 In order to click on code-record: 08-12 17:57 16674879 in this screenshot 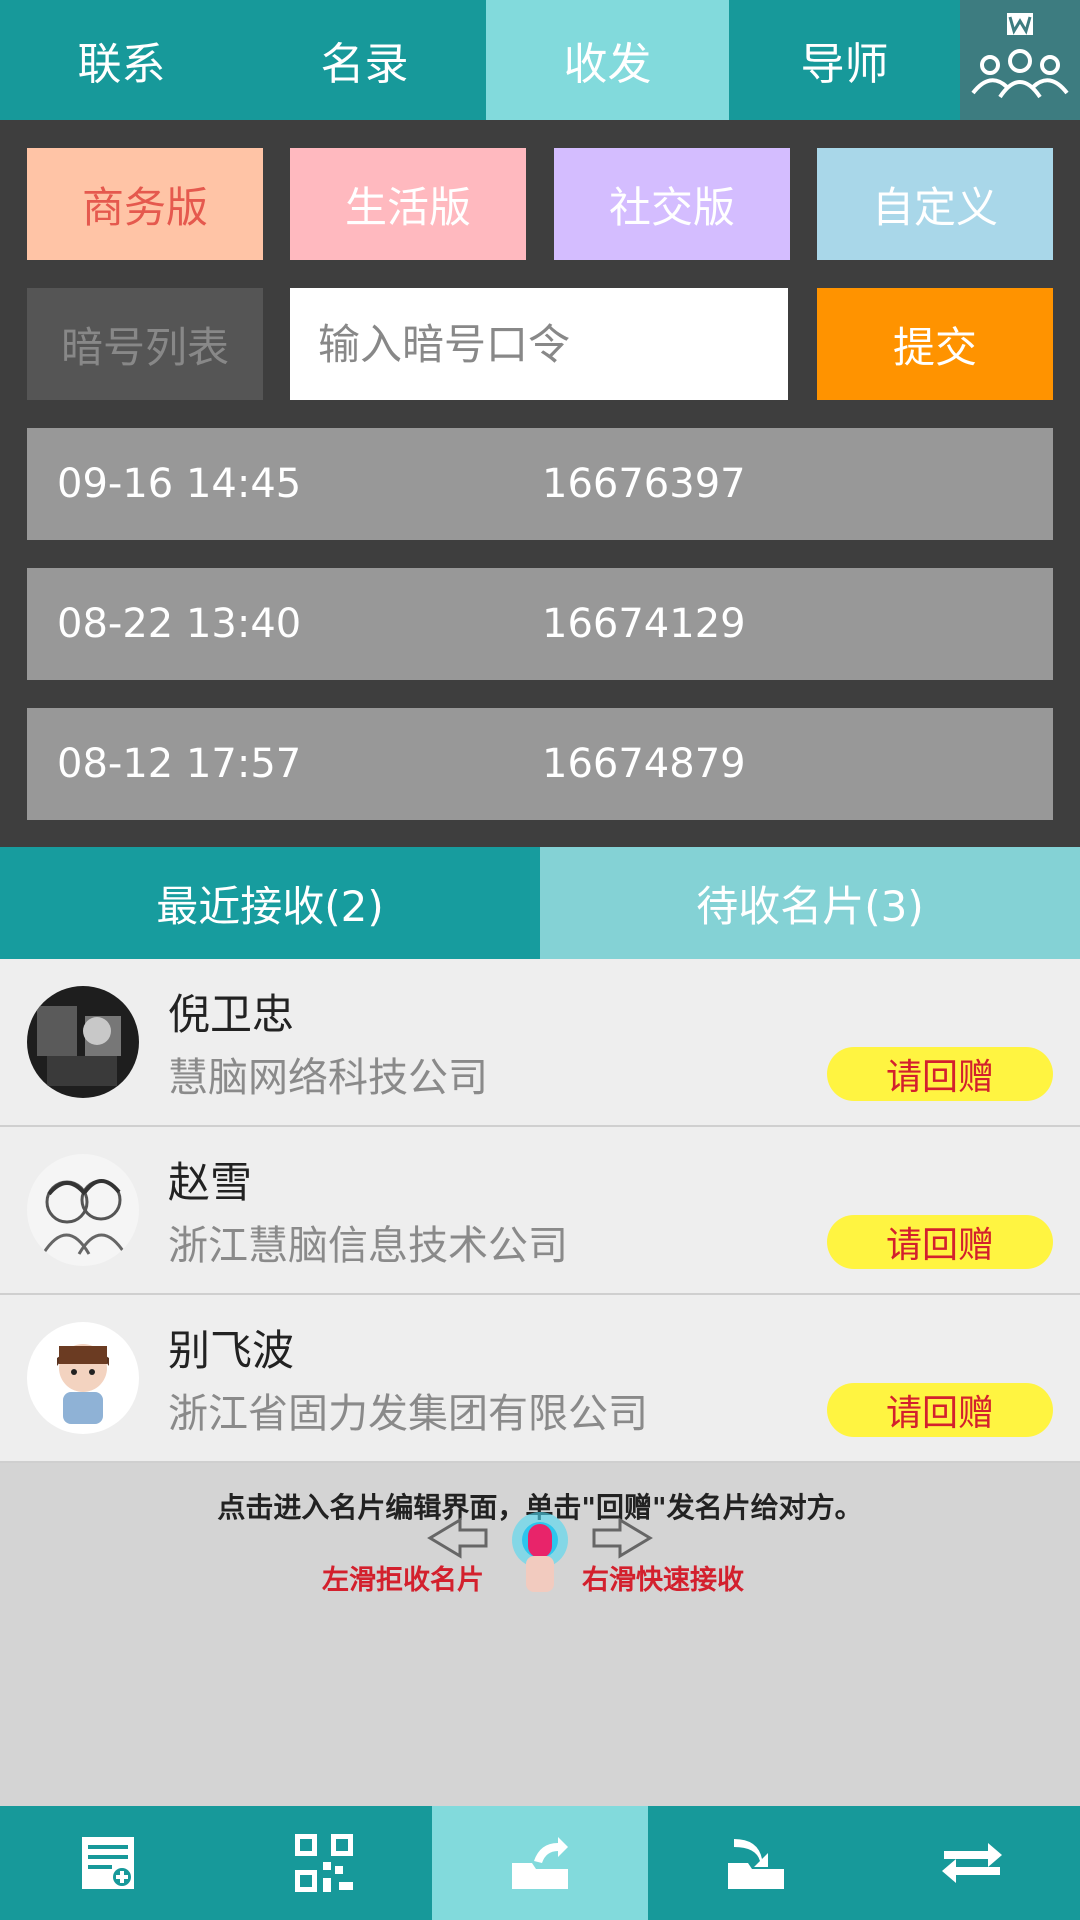, I will do `click(540, 764)`.